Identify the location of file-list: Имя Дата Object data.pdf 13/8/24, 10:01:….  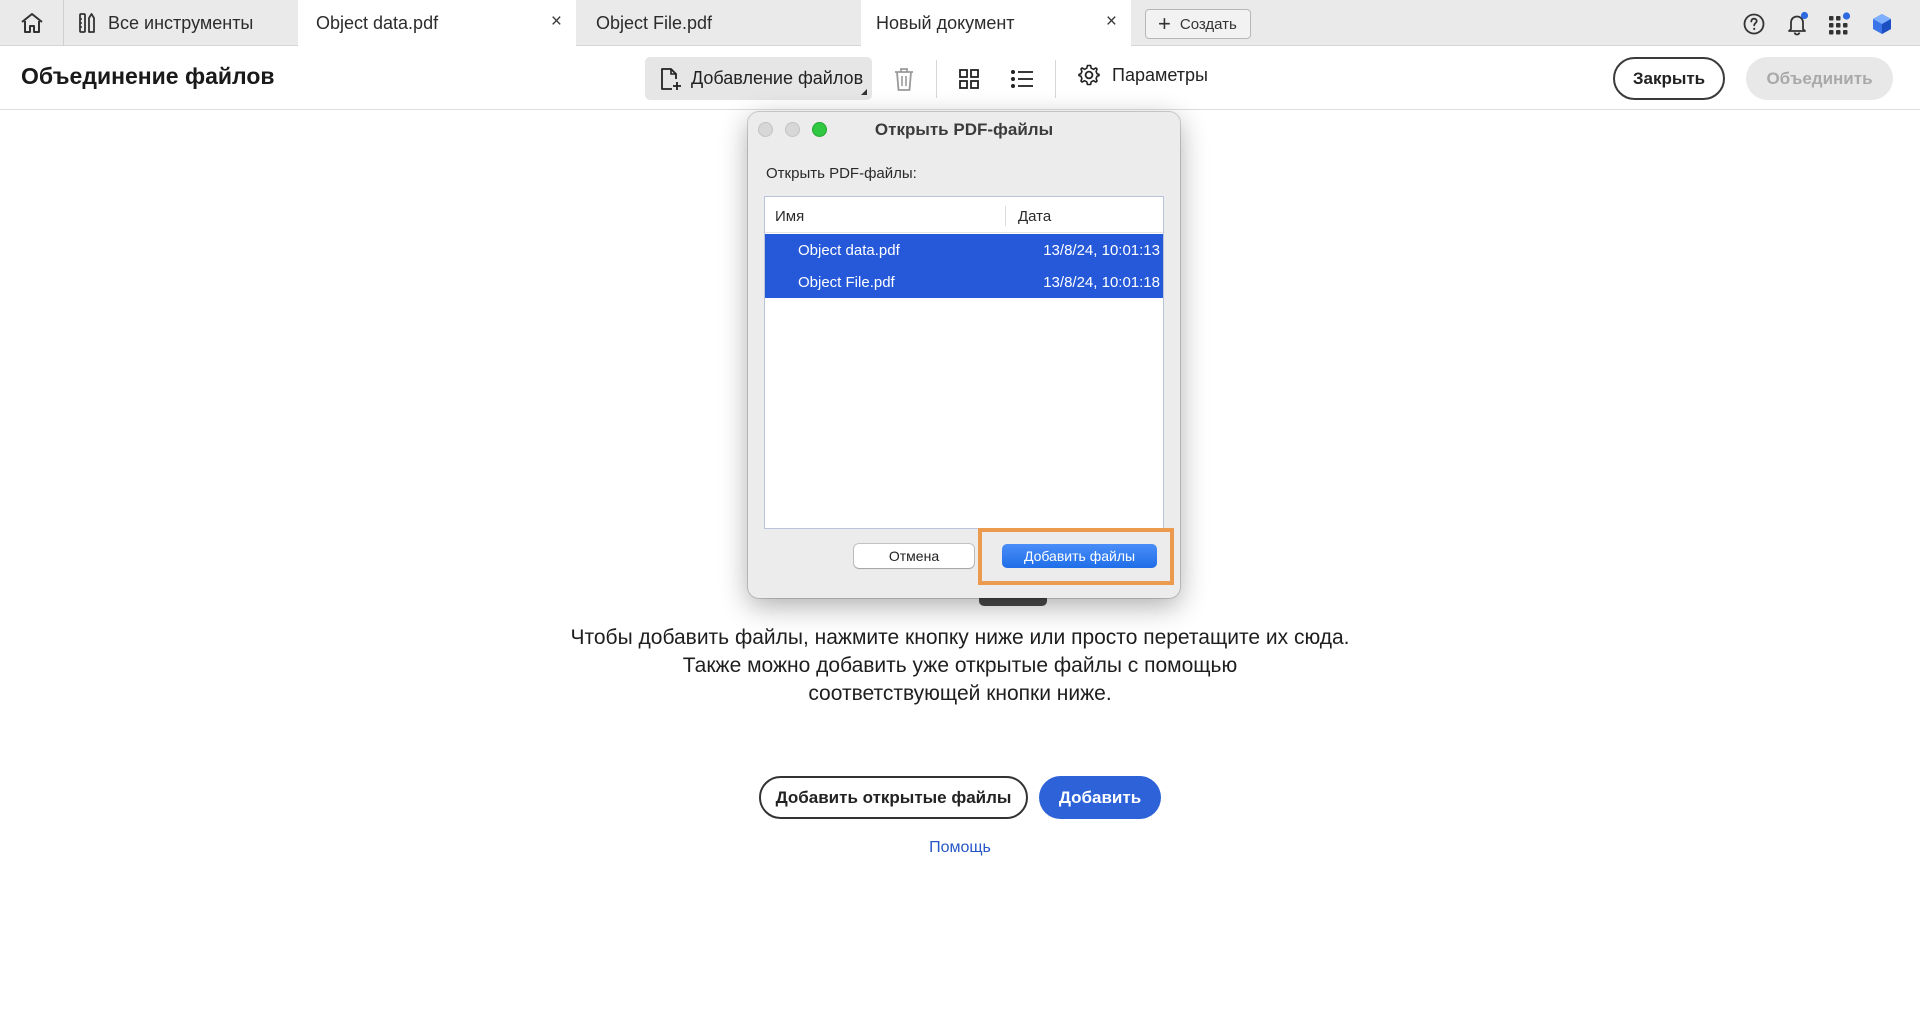
(964, 362).